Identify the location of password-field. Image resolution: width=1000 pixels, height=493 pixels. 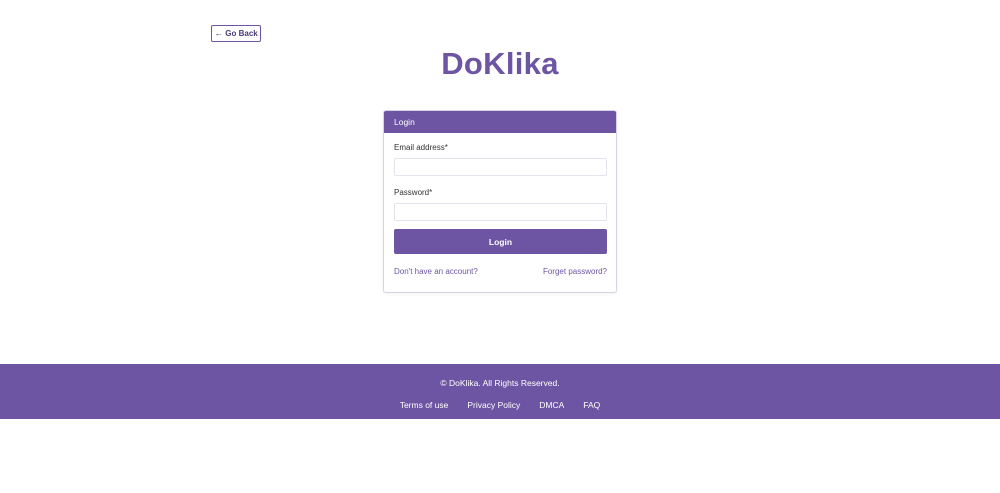
(500, 212).